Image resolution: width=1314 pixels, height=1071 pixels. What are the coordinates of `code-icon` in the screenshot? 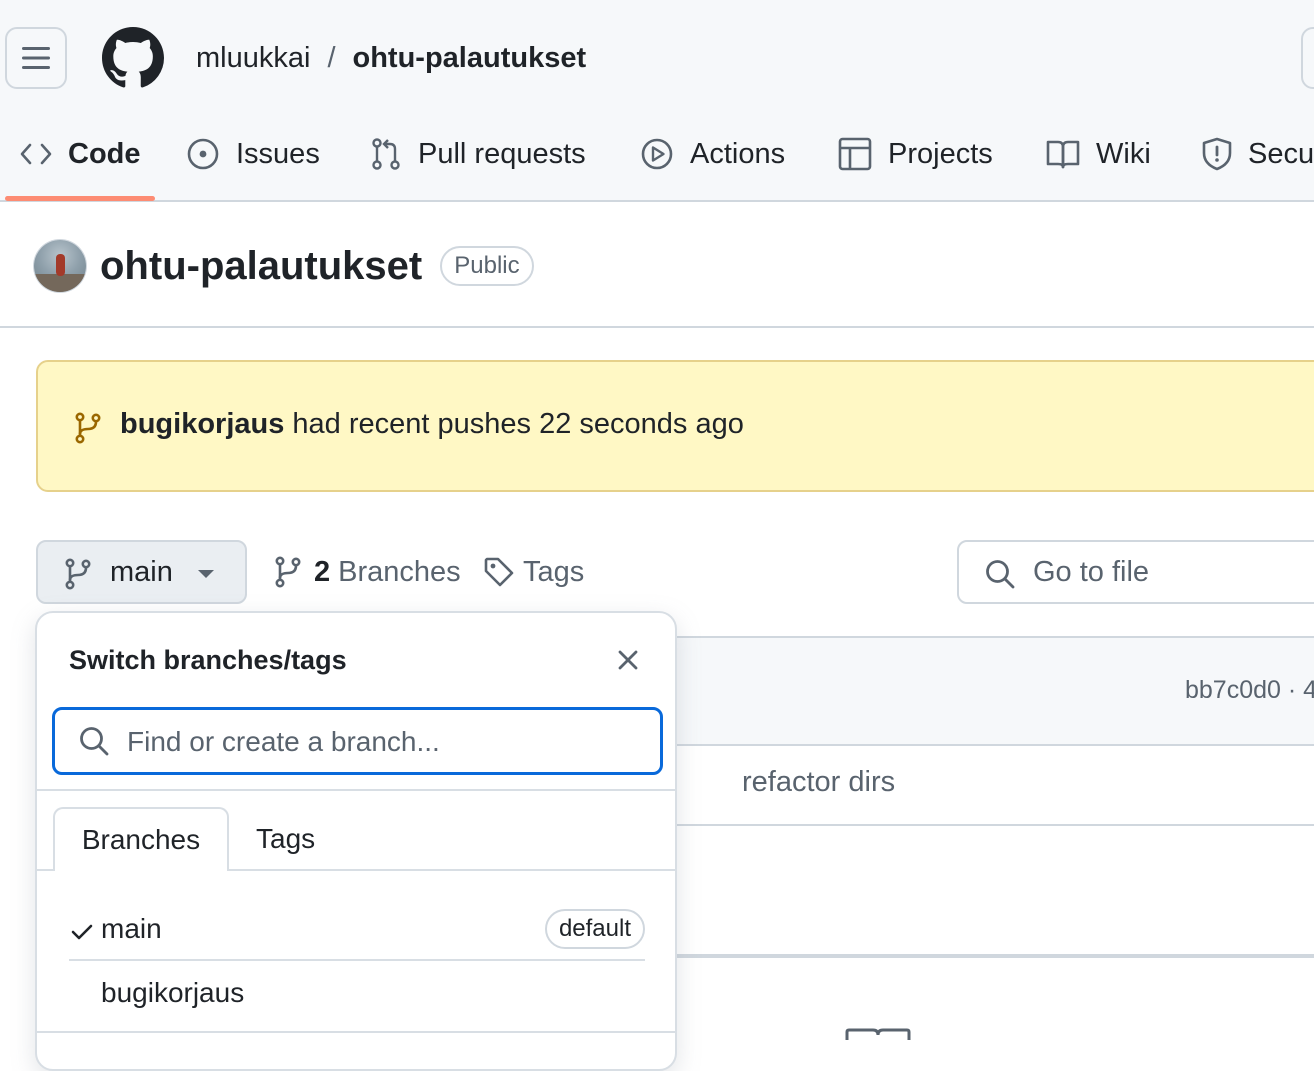 It's located at (36, 154).